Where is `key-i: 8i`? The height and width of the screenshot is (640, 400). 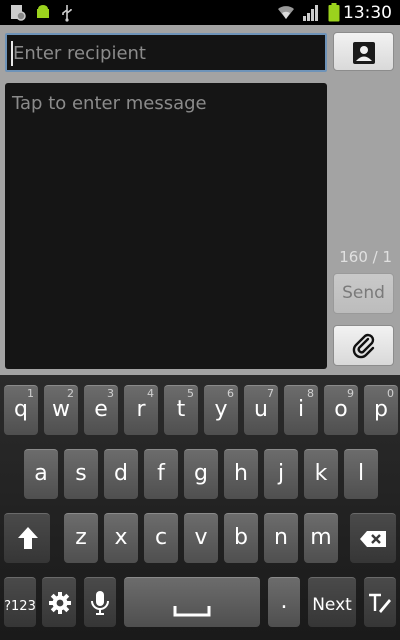
key-i: 8i is located at coordinates (301, 410).